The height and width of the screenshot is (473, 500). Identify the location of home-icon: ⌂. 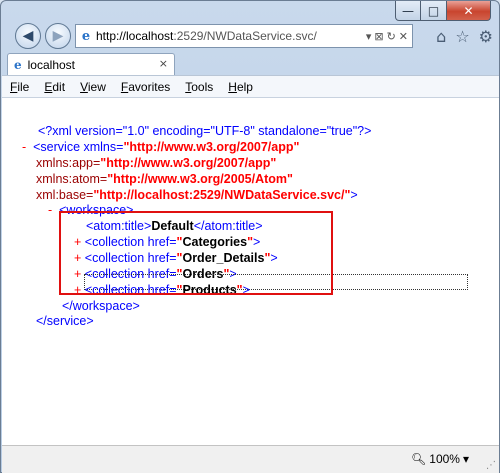
(441, 36).